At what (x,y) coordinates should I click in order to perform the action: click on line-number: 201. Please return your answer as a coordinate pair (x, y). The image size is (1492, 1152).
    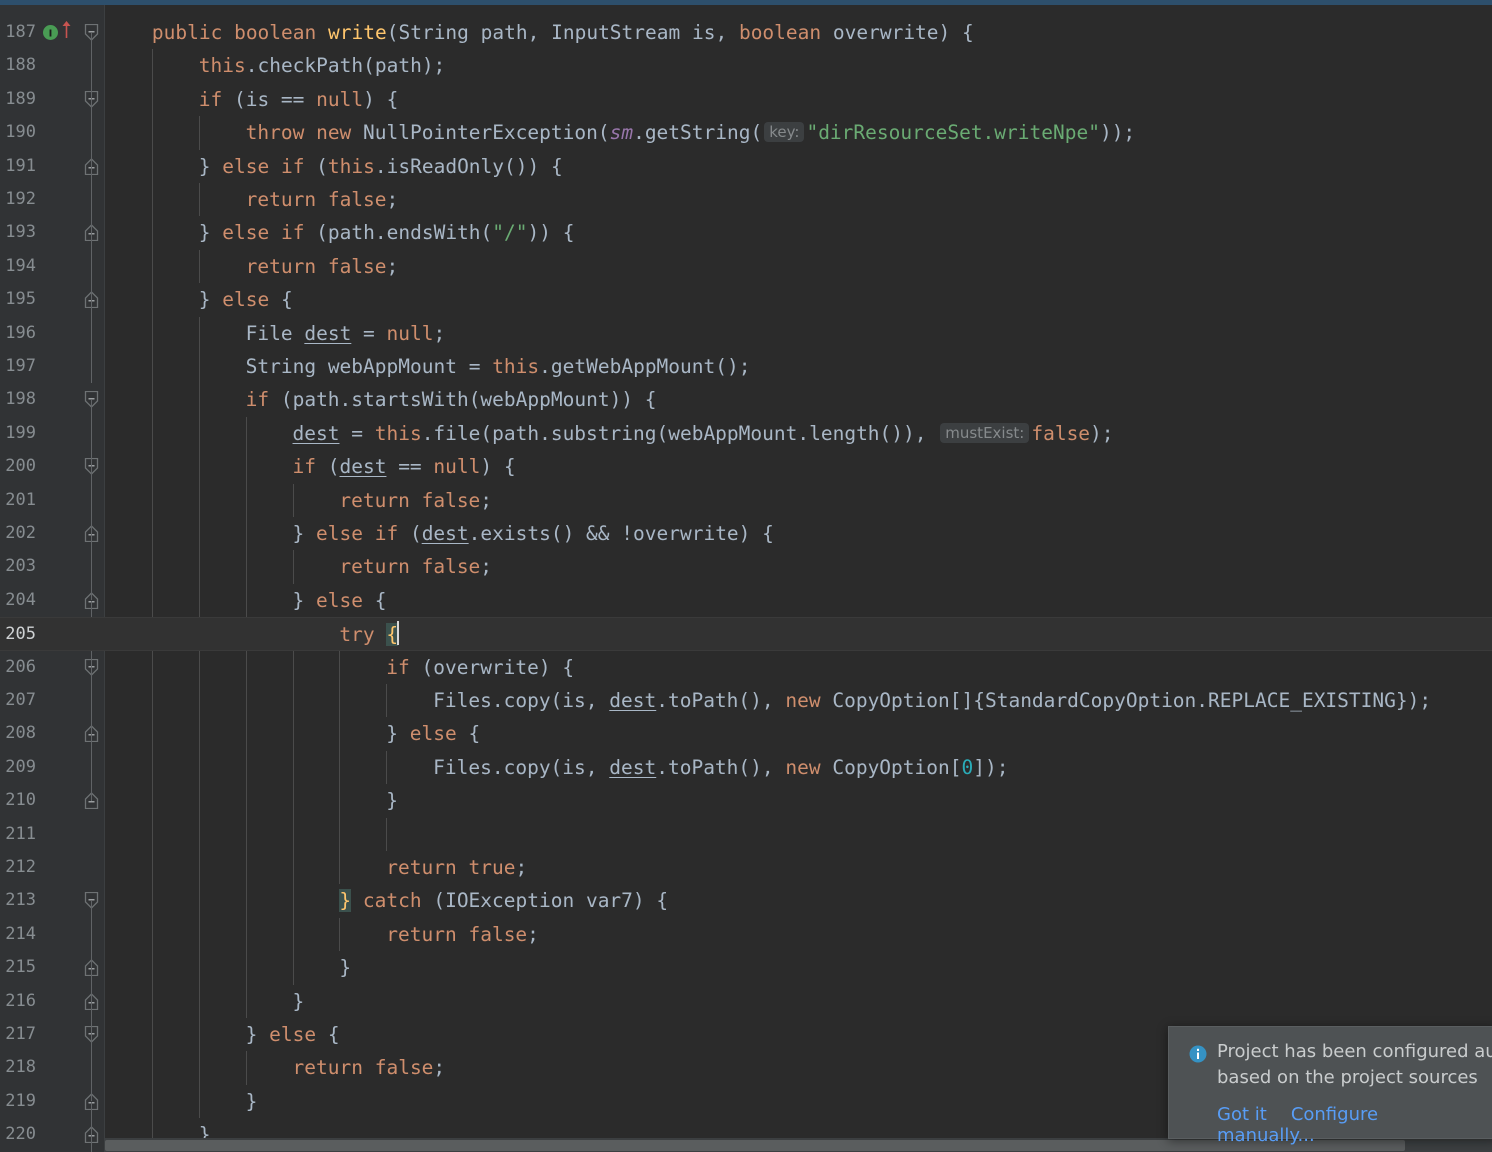
    Looking at the image, I should click on (18, 500).